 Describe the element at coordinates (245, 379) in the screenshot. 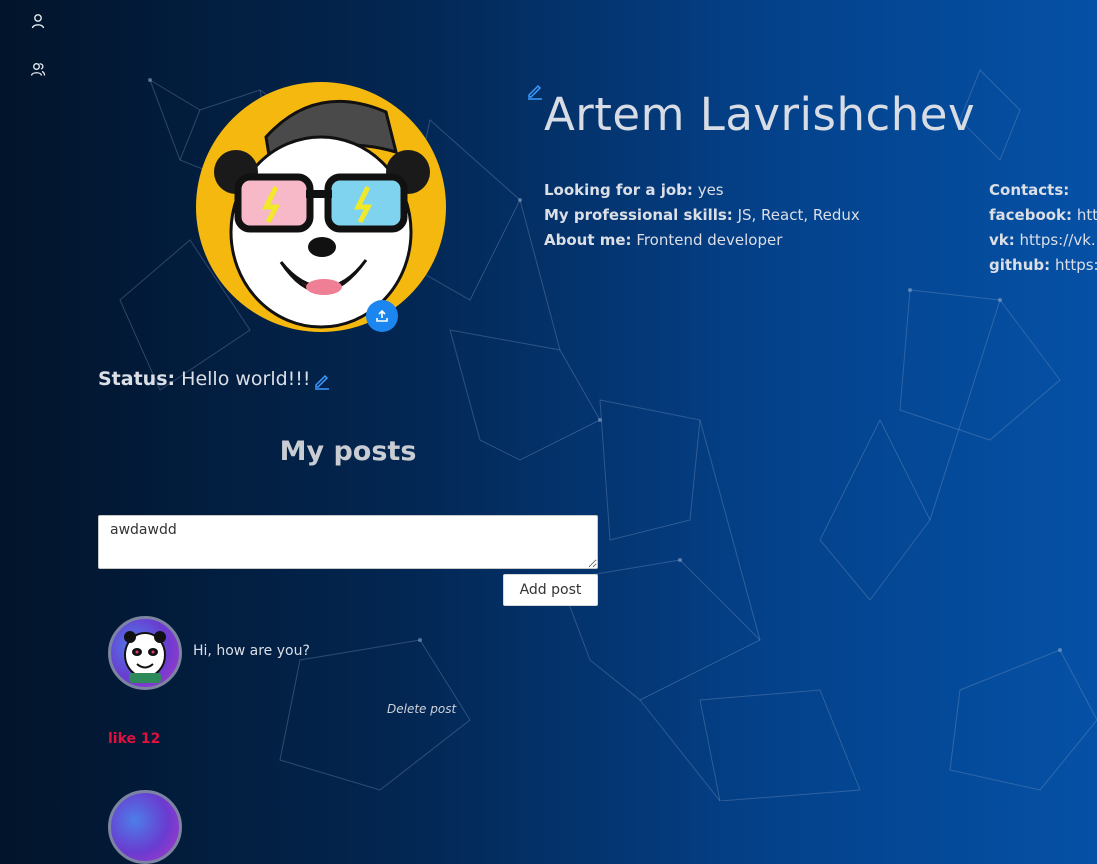

I see `status-value: Hello world!!!` at that location.